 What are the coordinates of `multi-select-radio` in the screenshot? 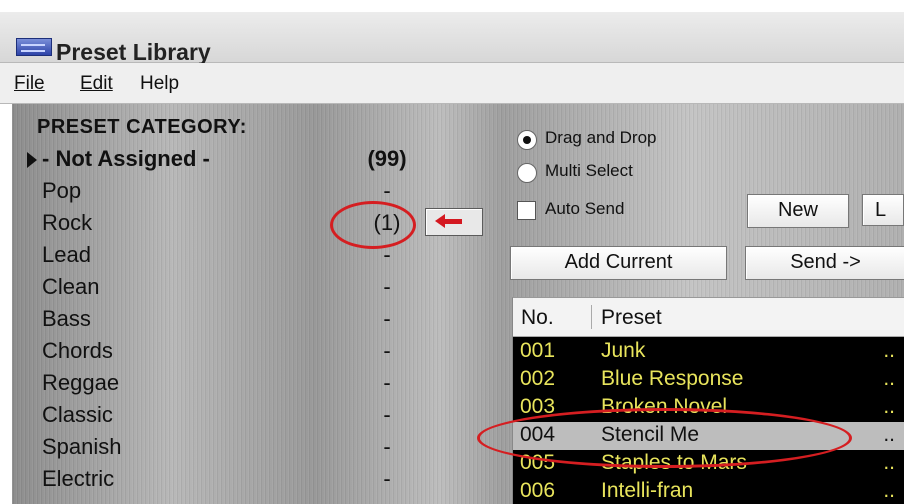 It's located at (527, 173).